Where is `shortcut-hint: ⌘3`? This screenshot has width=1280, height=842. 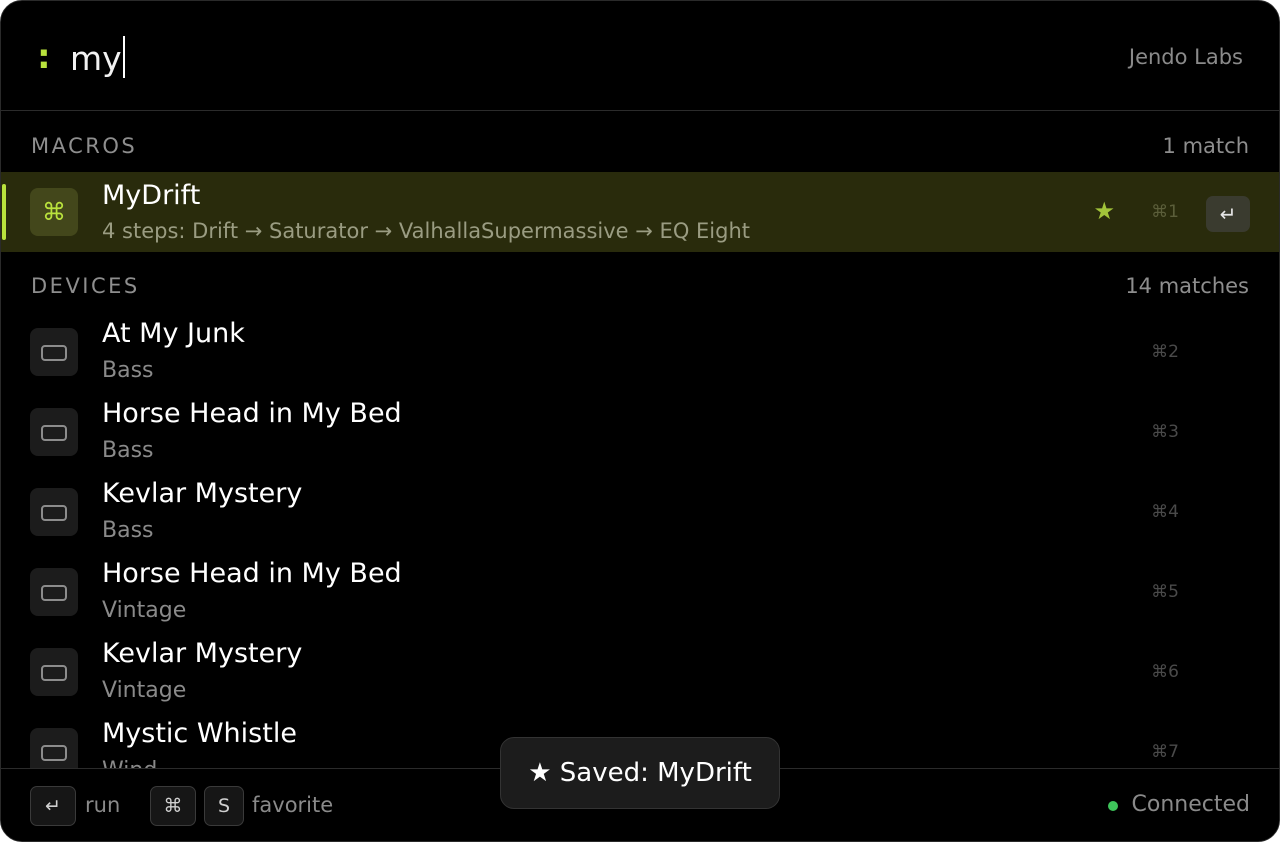
shortcut-hint: ⌘3 is located at coordinates (1165, 432).